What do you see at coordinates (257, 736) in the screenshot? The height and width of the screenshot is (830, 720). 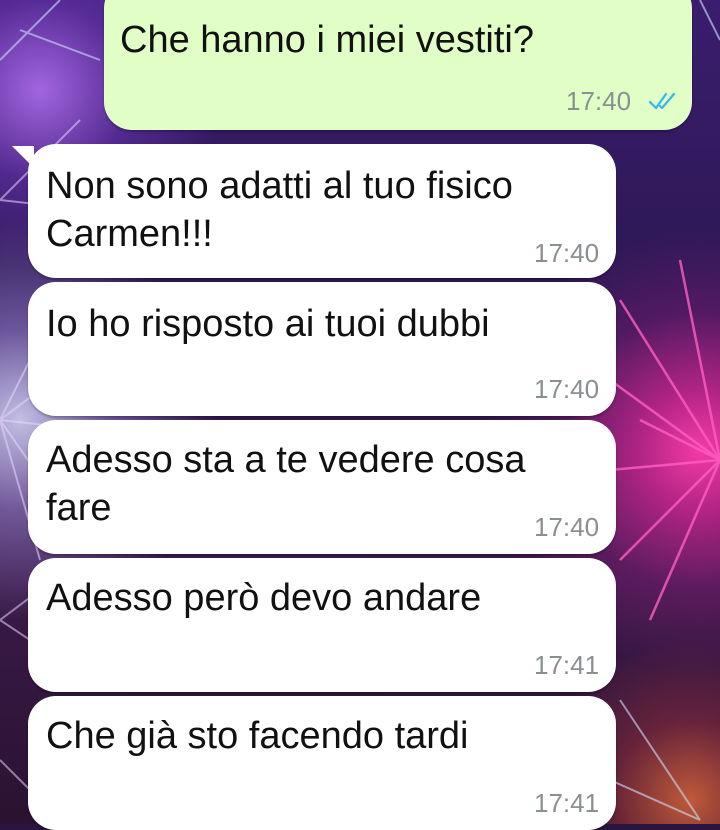 I see `message-text: Che già sto facendo tardi` at bounding box center [257, 736].